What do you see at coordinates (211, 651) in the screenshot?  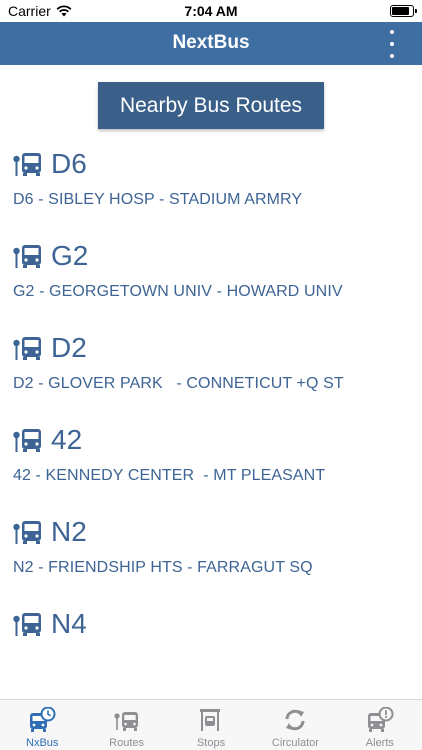 I see `route-item: N4` at bounding box center [211, 651].